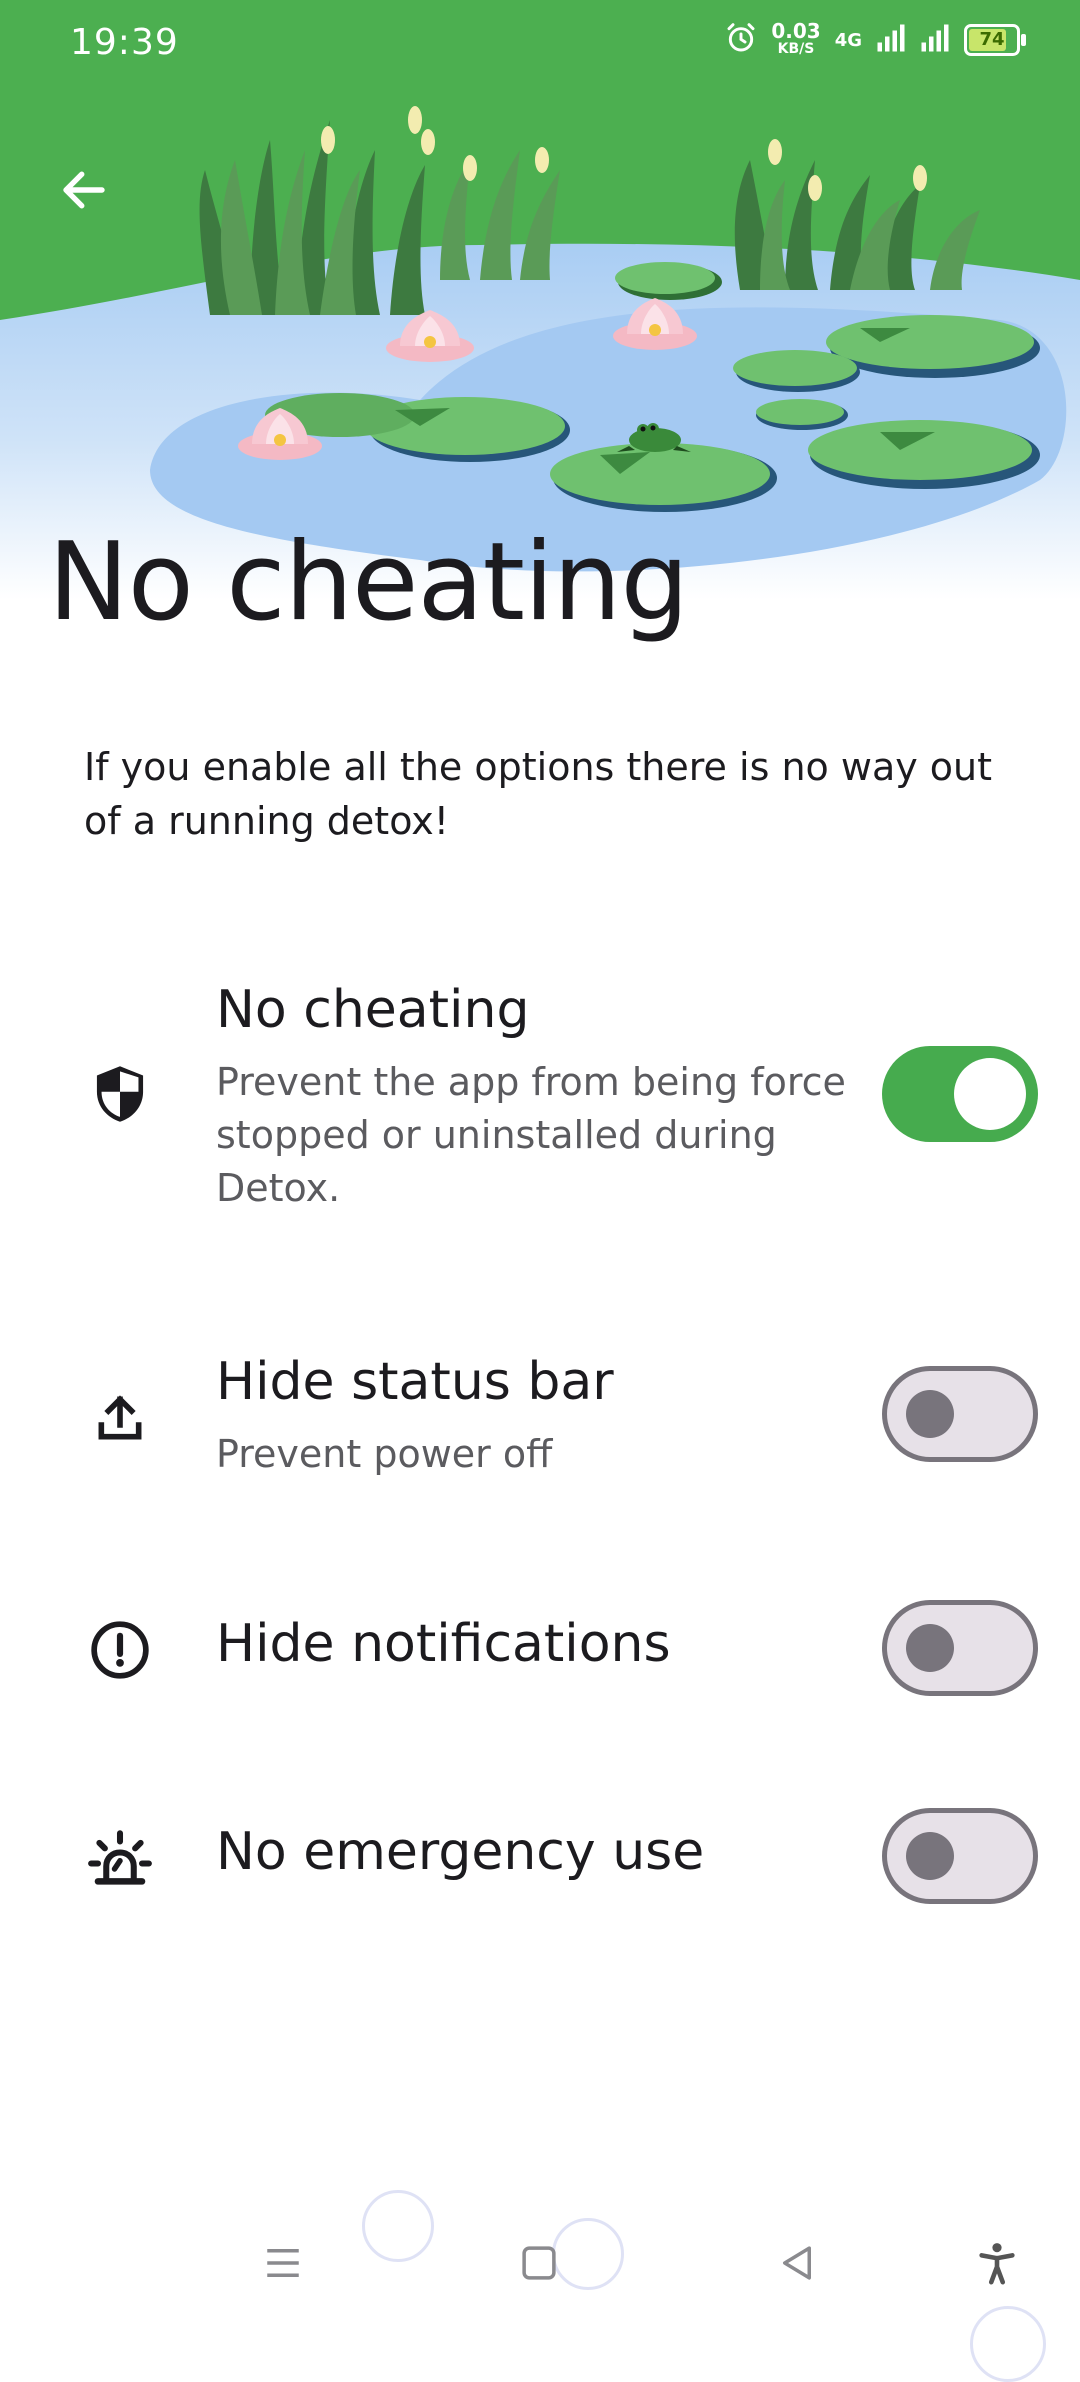 The image size is (1080, 2382). Describe the element at coordinates (415, 1382) in the screenshot. I see `setting-title: Hide status bar` at that location.